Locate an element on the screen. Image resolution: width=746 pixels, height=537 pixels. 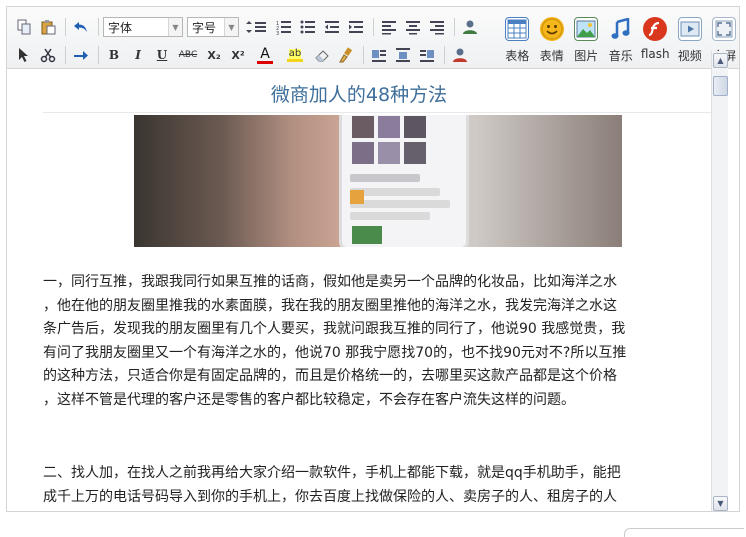
indent-icon is located at coordinates (356, 27).